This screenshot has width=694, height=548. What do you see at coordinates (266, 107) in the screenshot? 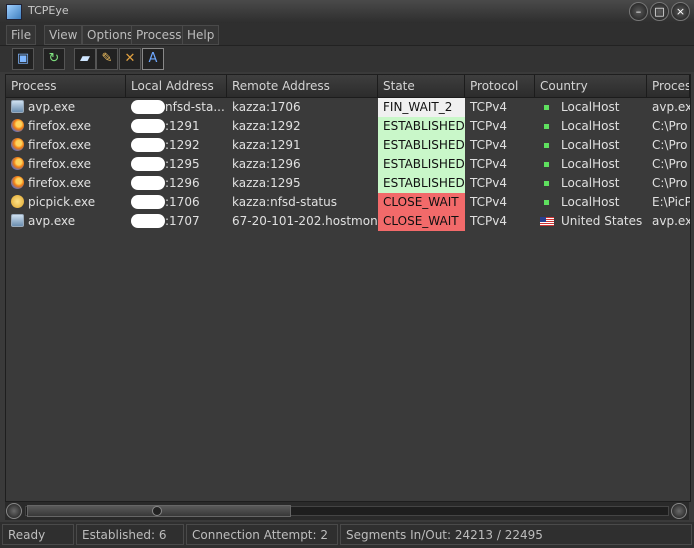
I see `cell-remote-address: kazza:1706` at bounding box center [266, 107].